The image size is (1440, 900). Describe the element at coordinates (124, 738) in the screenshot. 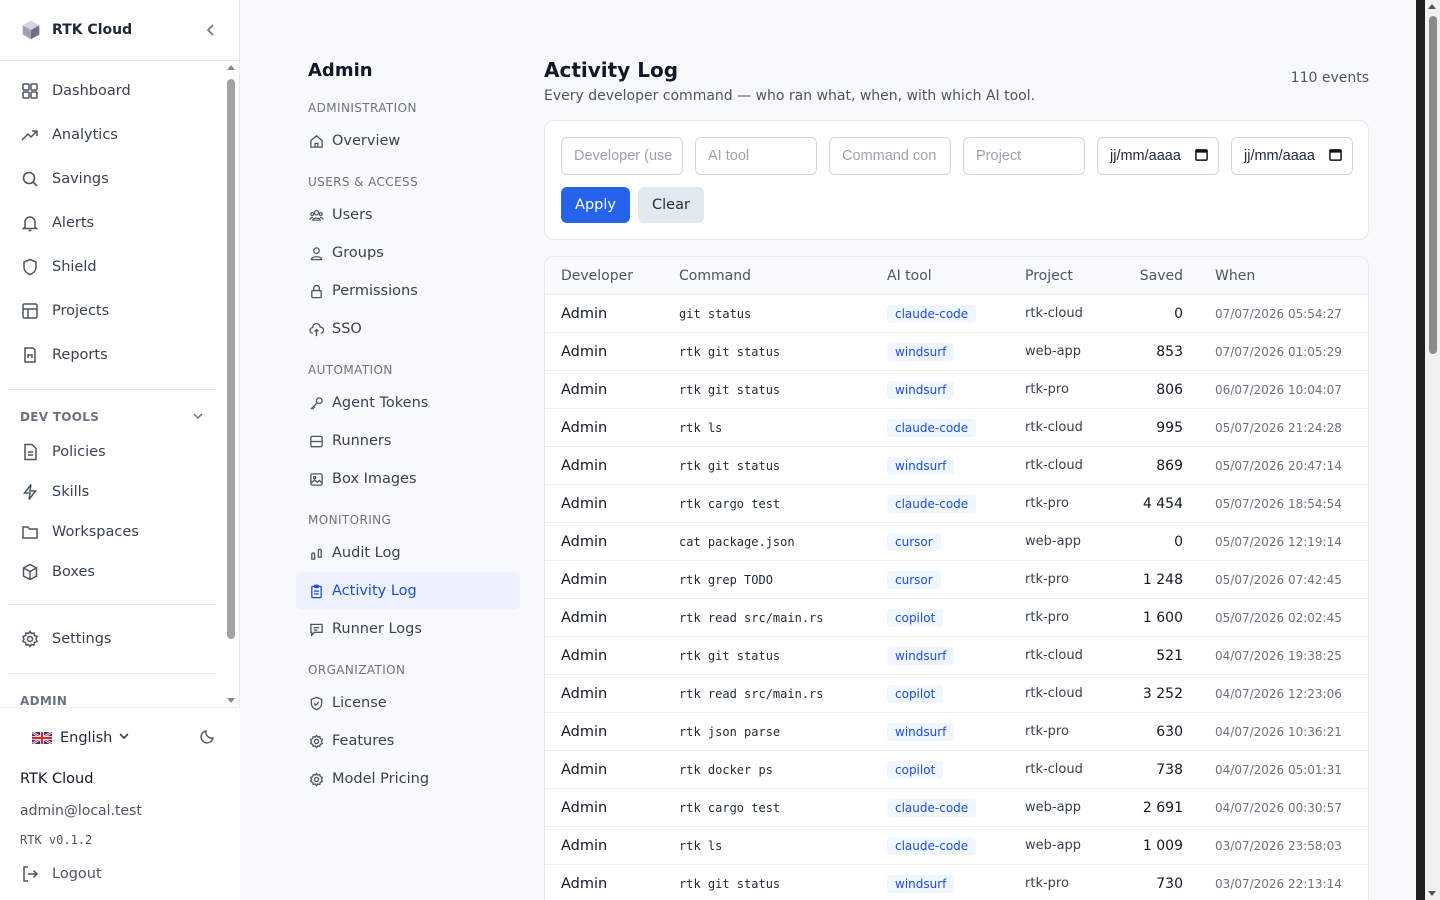

I see `chevron-down-icon` at that location.